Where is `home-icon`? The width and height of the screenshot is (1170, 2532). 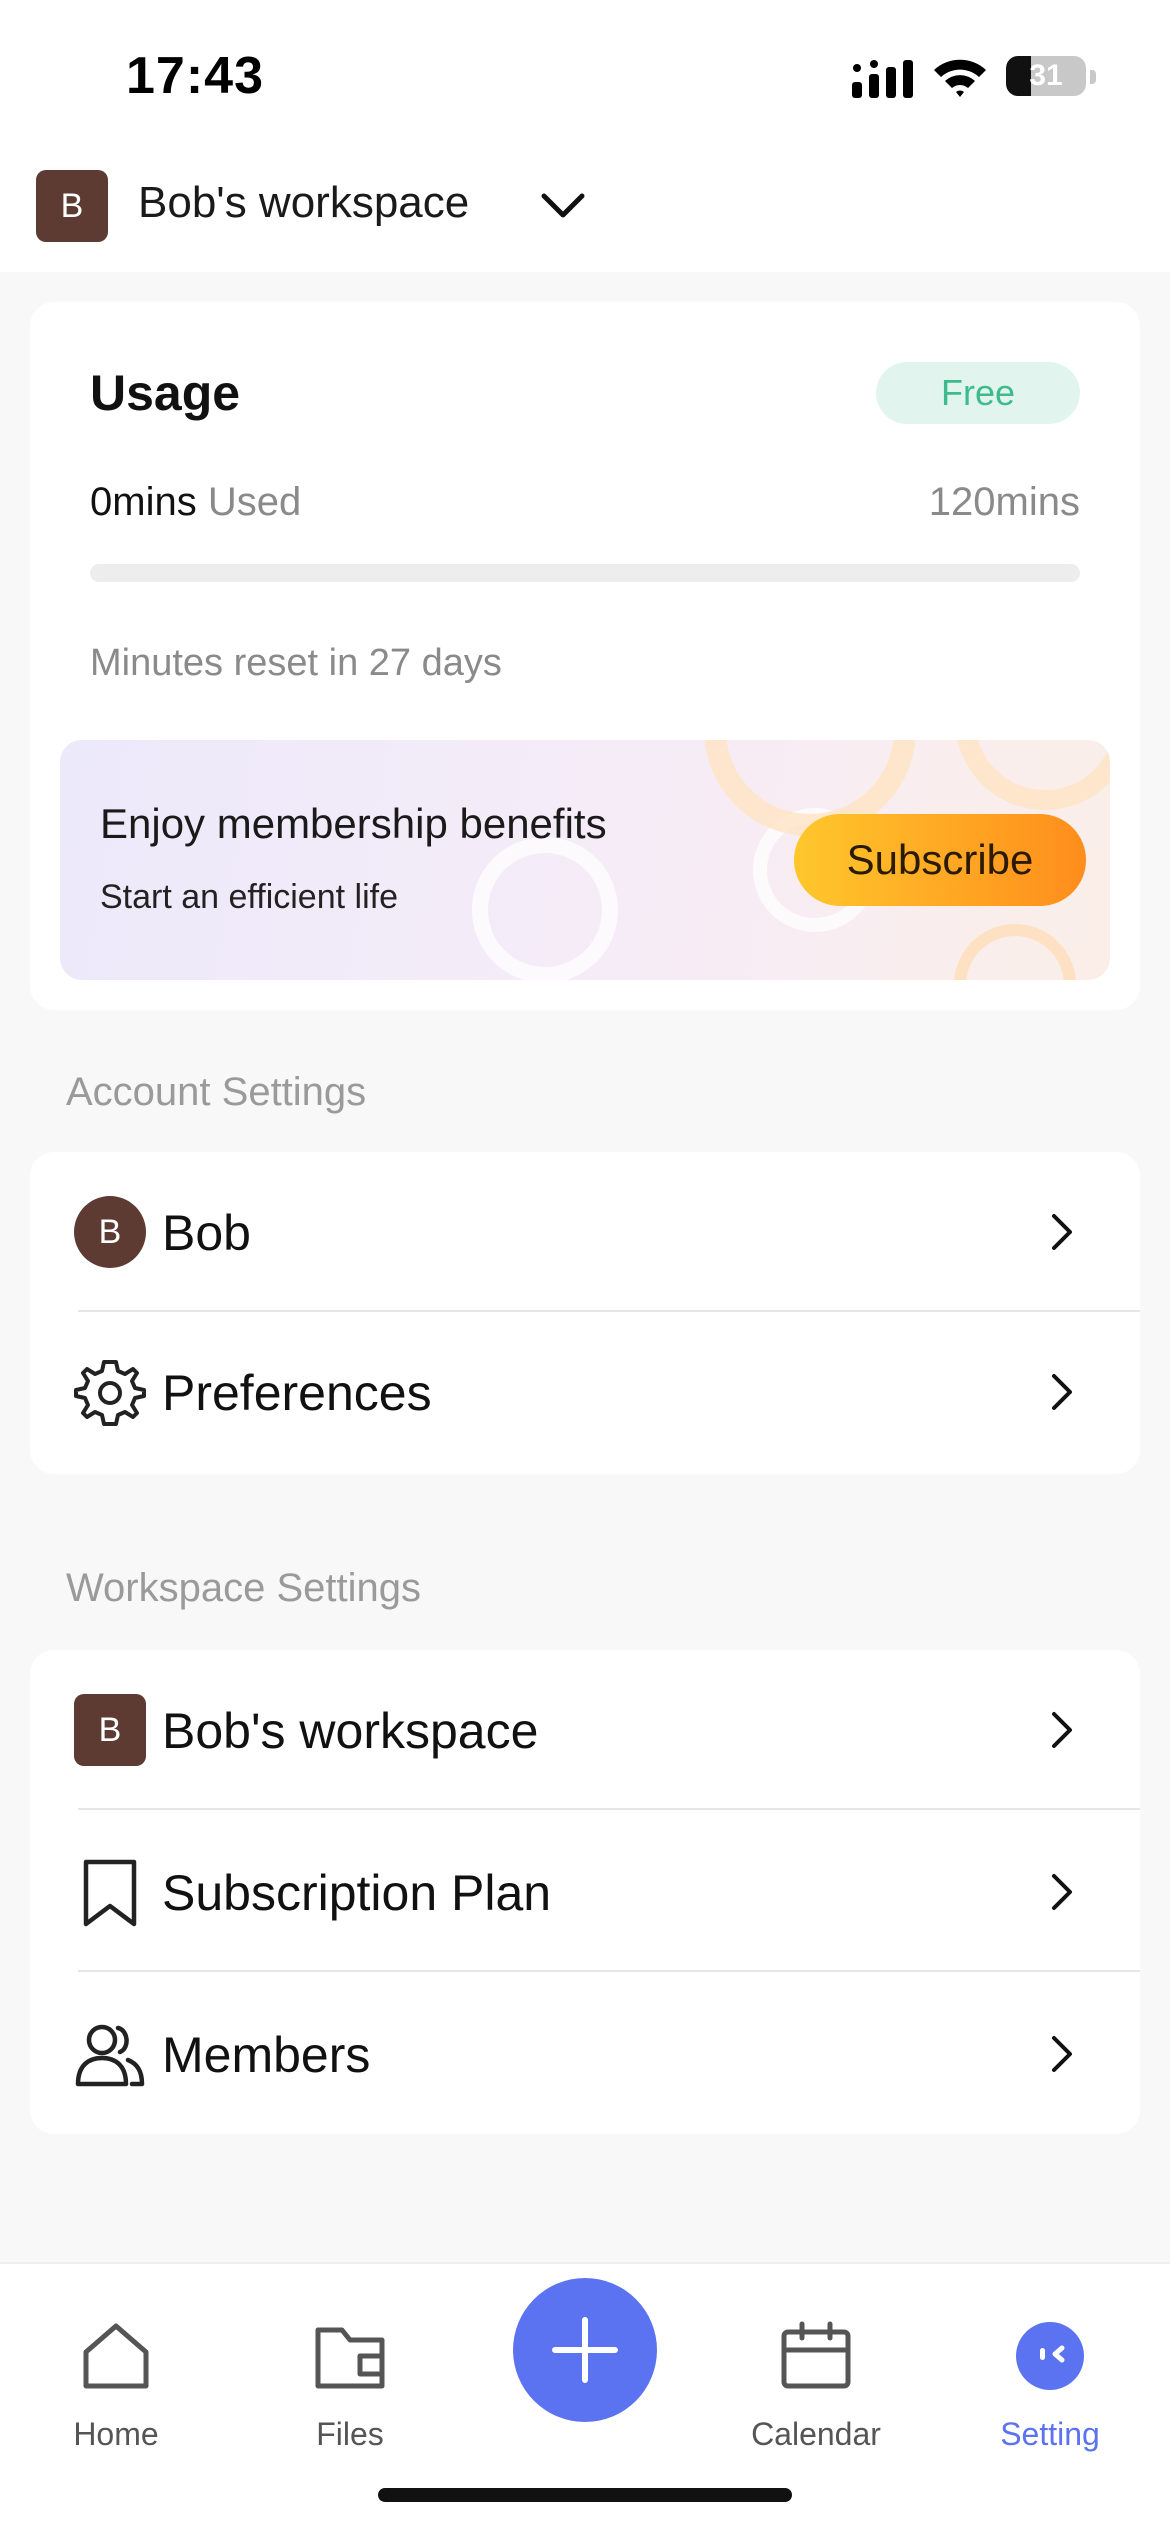
home-icon is located at coordinates (116, 2356).